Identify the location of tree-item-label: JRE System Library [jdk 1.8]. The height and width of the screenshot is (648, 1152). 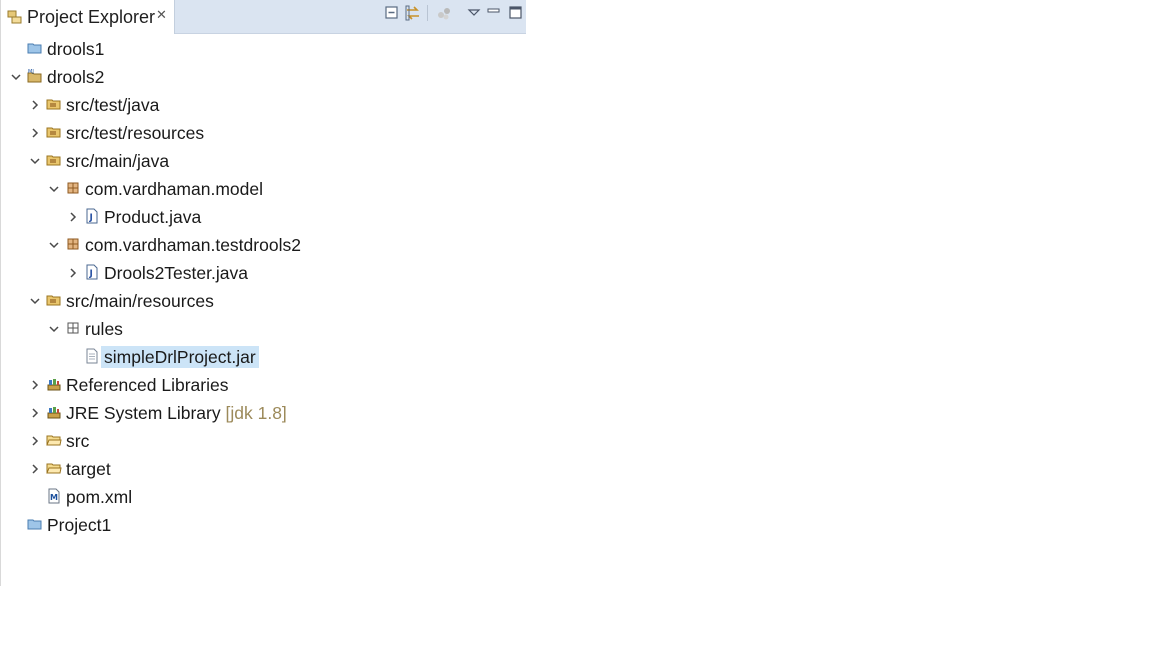
(176, 413).